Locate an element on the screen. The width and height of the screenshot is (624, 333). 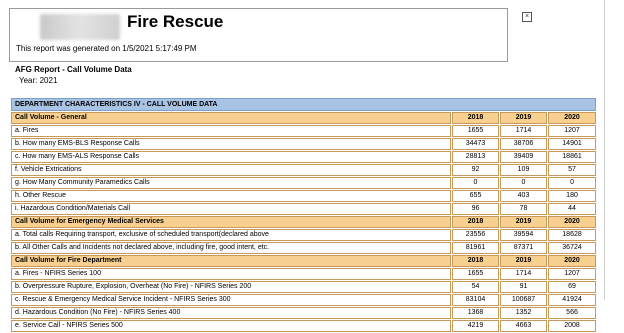
cell-value: 83104 is located at coordinates (475, 300).